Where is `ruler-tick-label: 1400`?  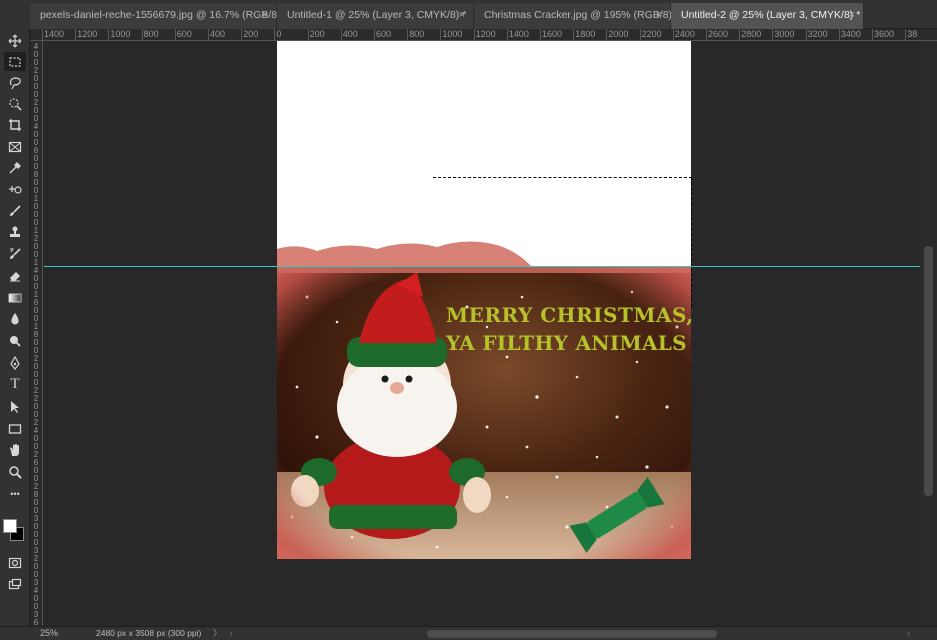
ruler-tick-label: 1400 is located at coordinates (54, 34).